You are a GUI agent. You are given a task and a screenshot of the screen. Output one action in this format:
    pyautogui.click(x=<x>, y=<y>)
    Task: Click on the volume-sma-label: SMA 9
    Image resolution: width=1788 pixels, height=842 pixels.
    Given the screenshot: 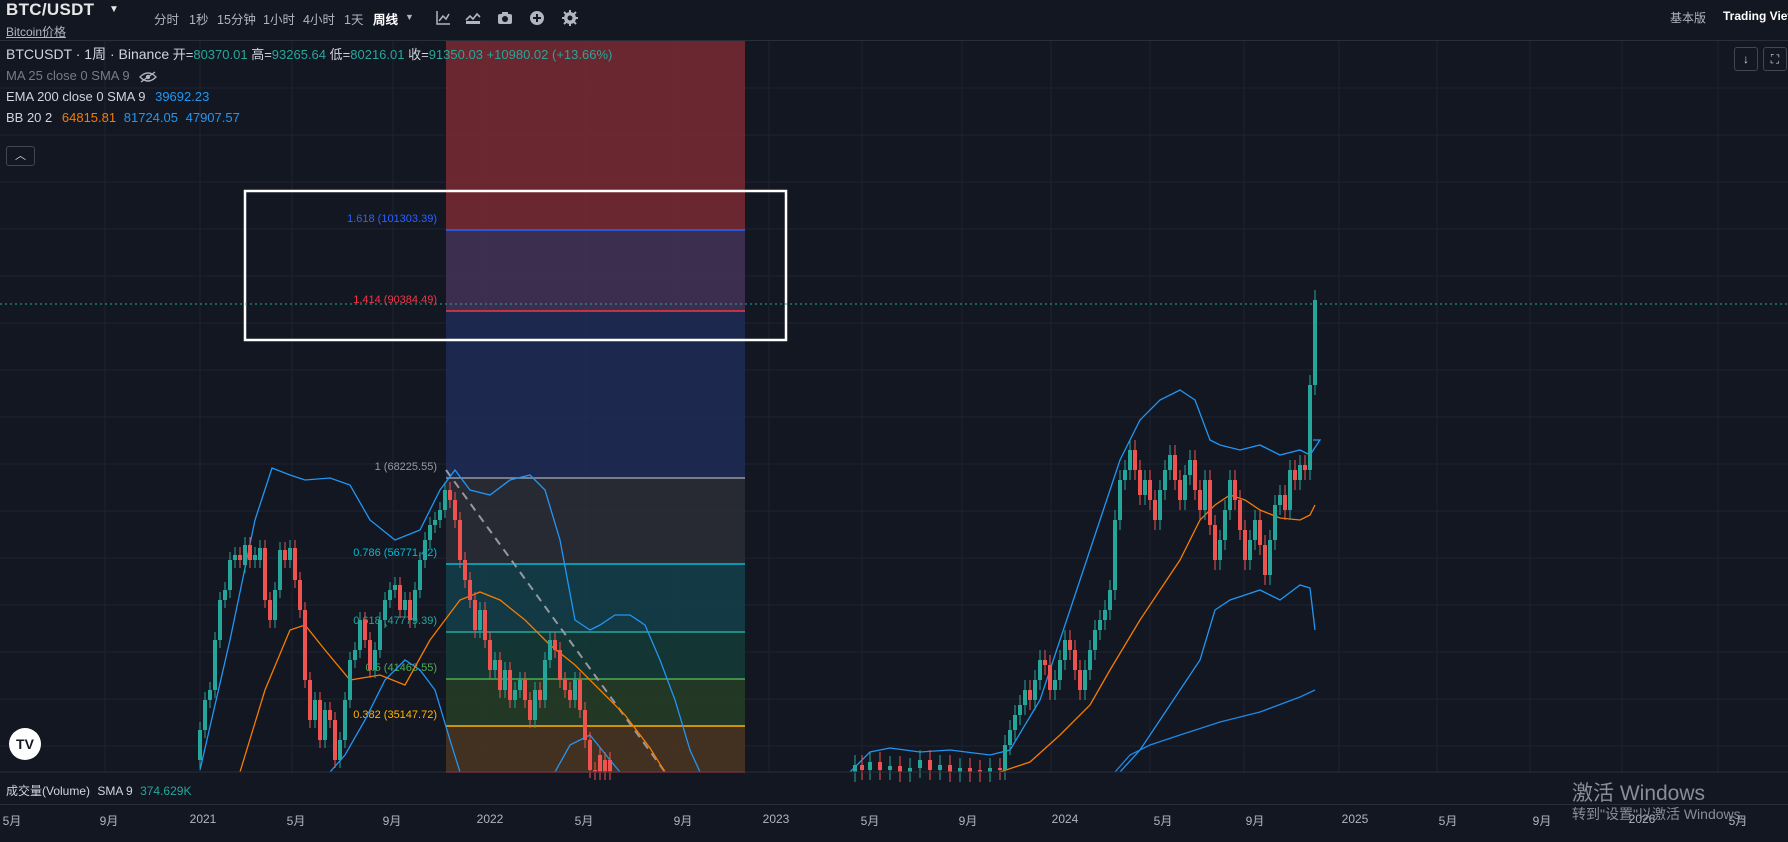 What is the action you would take?
    pyautogui.click(x=115, y=791)
    